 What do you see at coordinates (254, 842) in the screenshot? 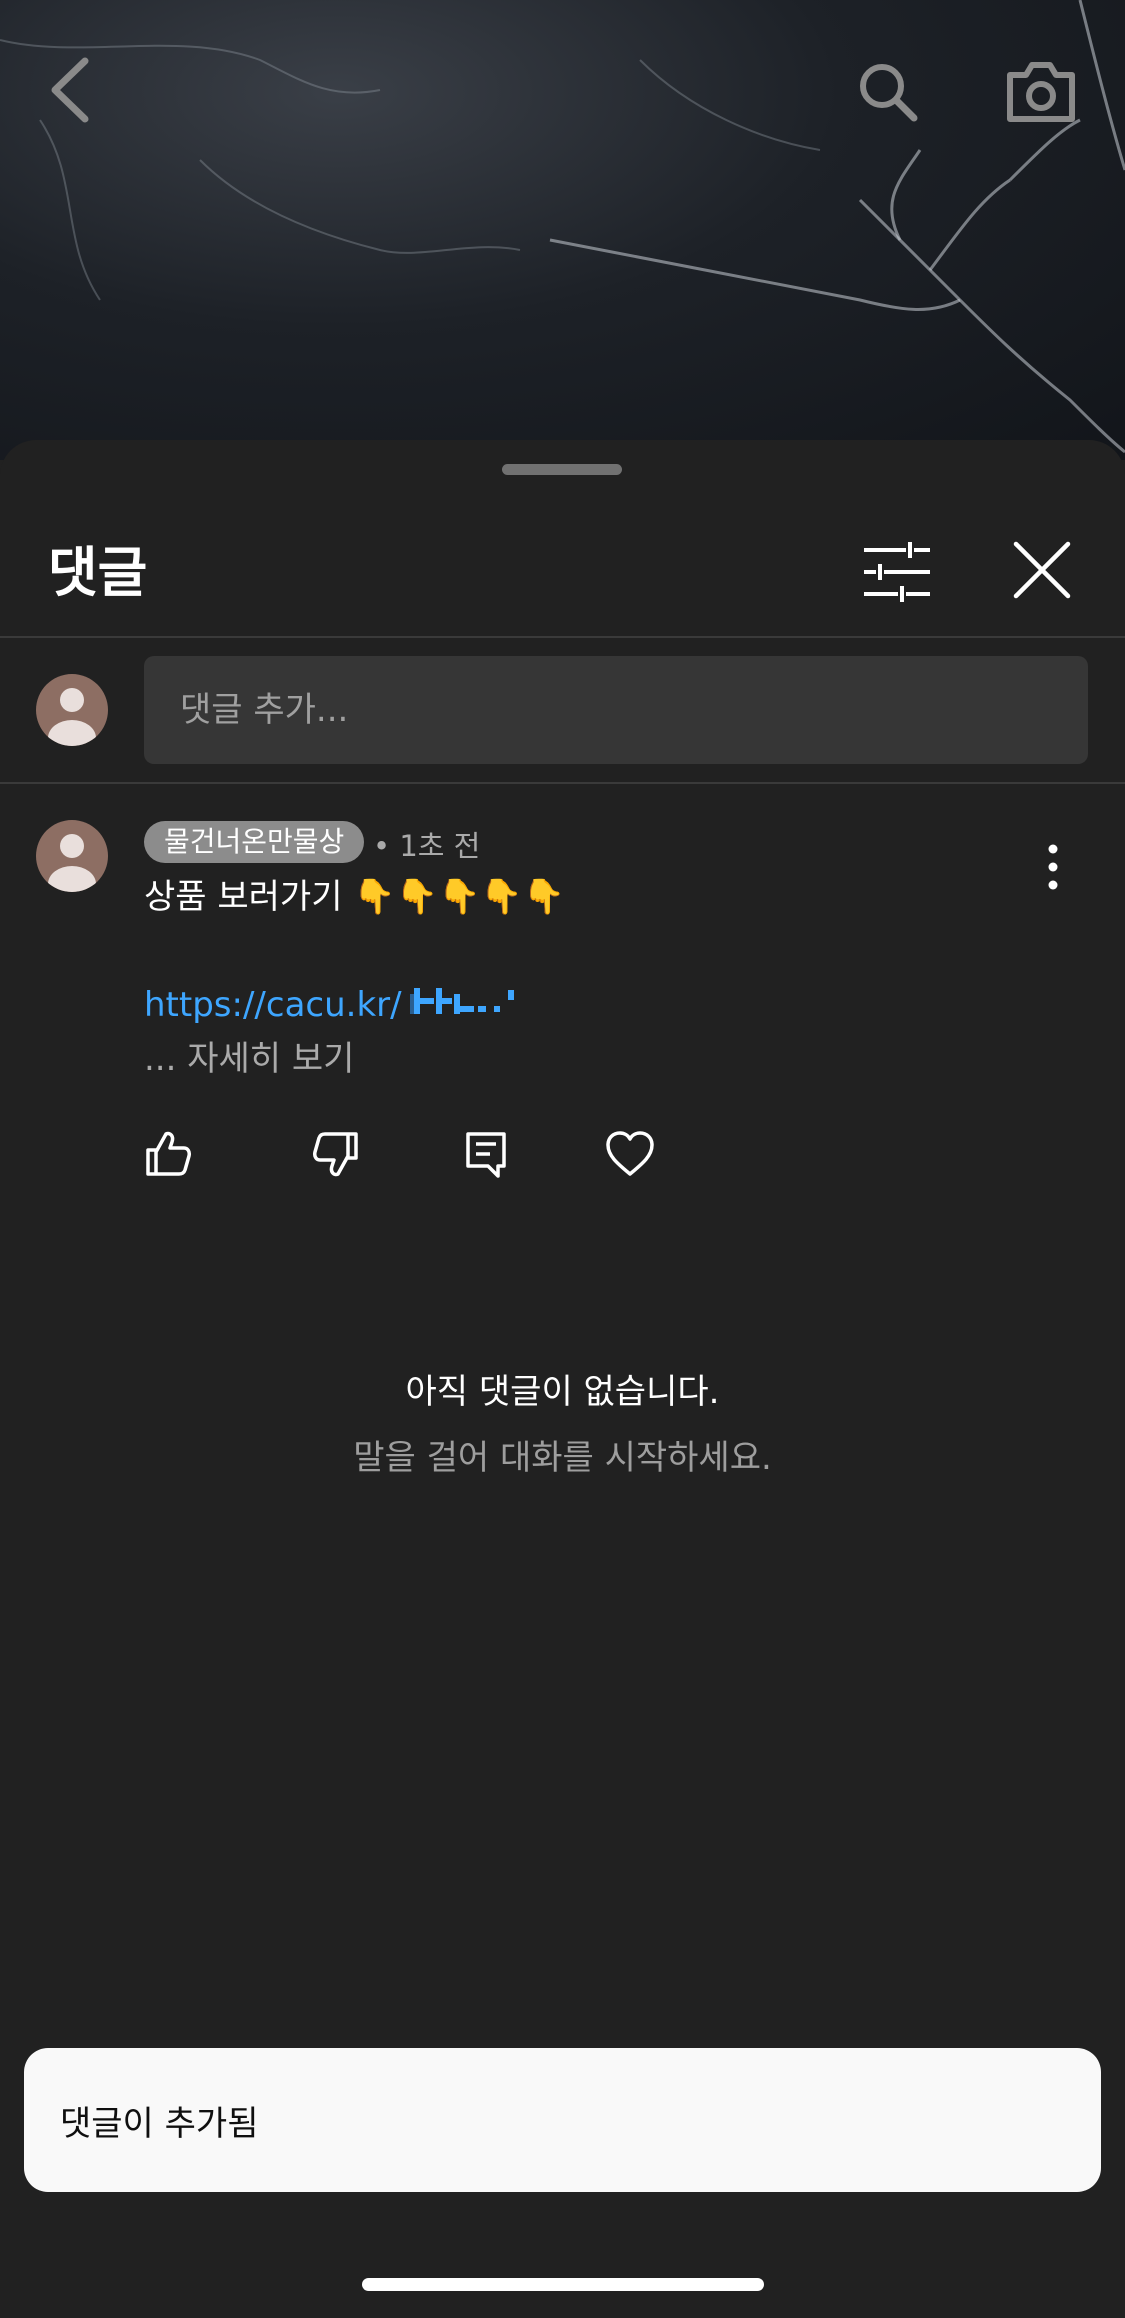
I see `comment-author: 물건너온만물상` at bounding box center [254, 842].